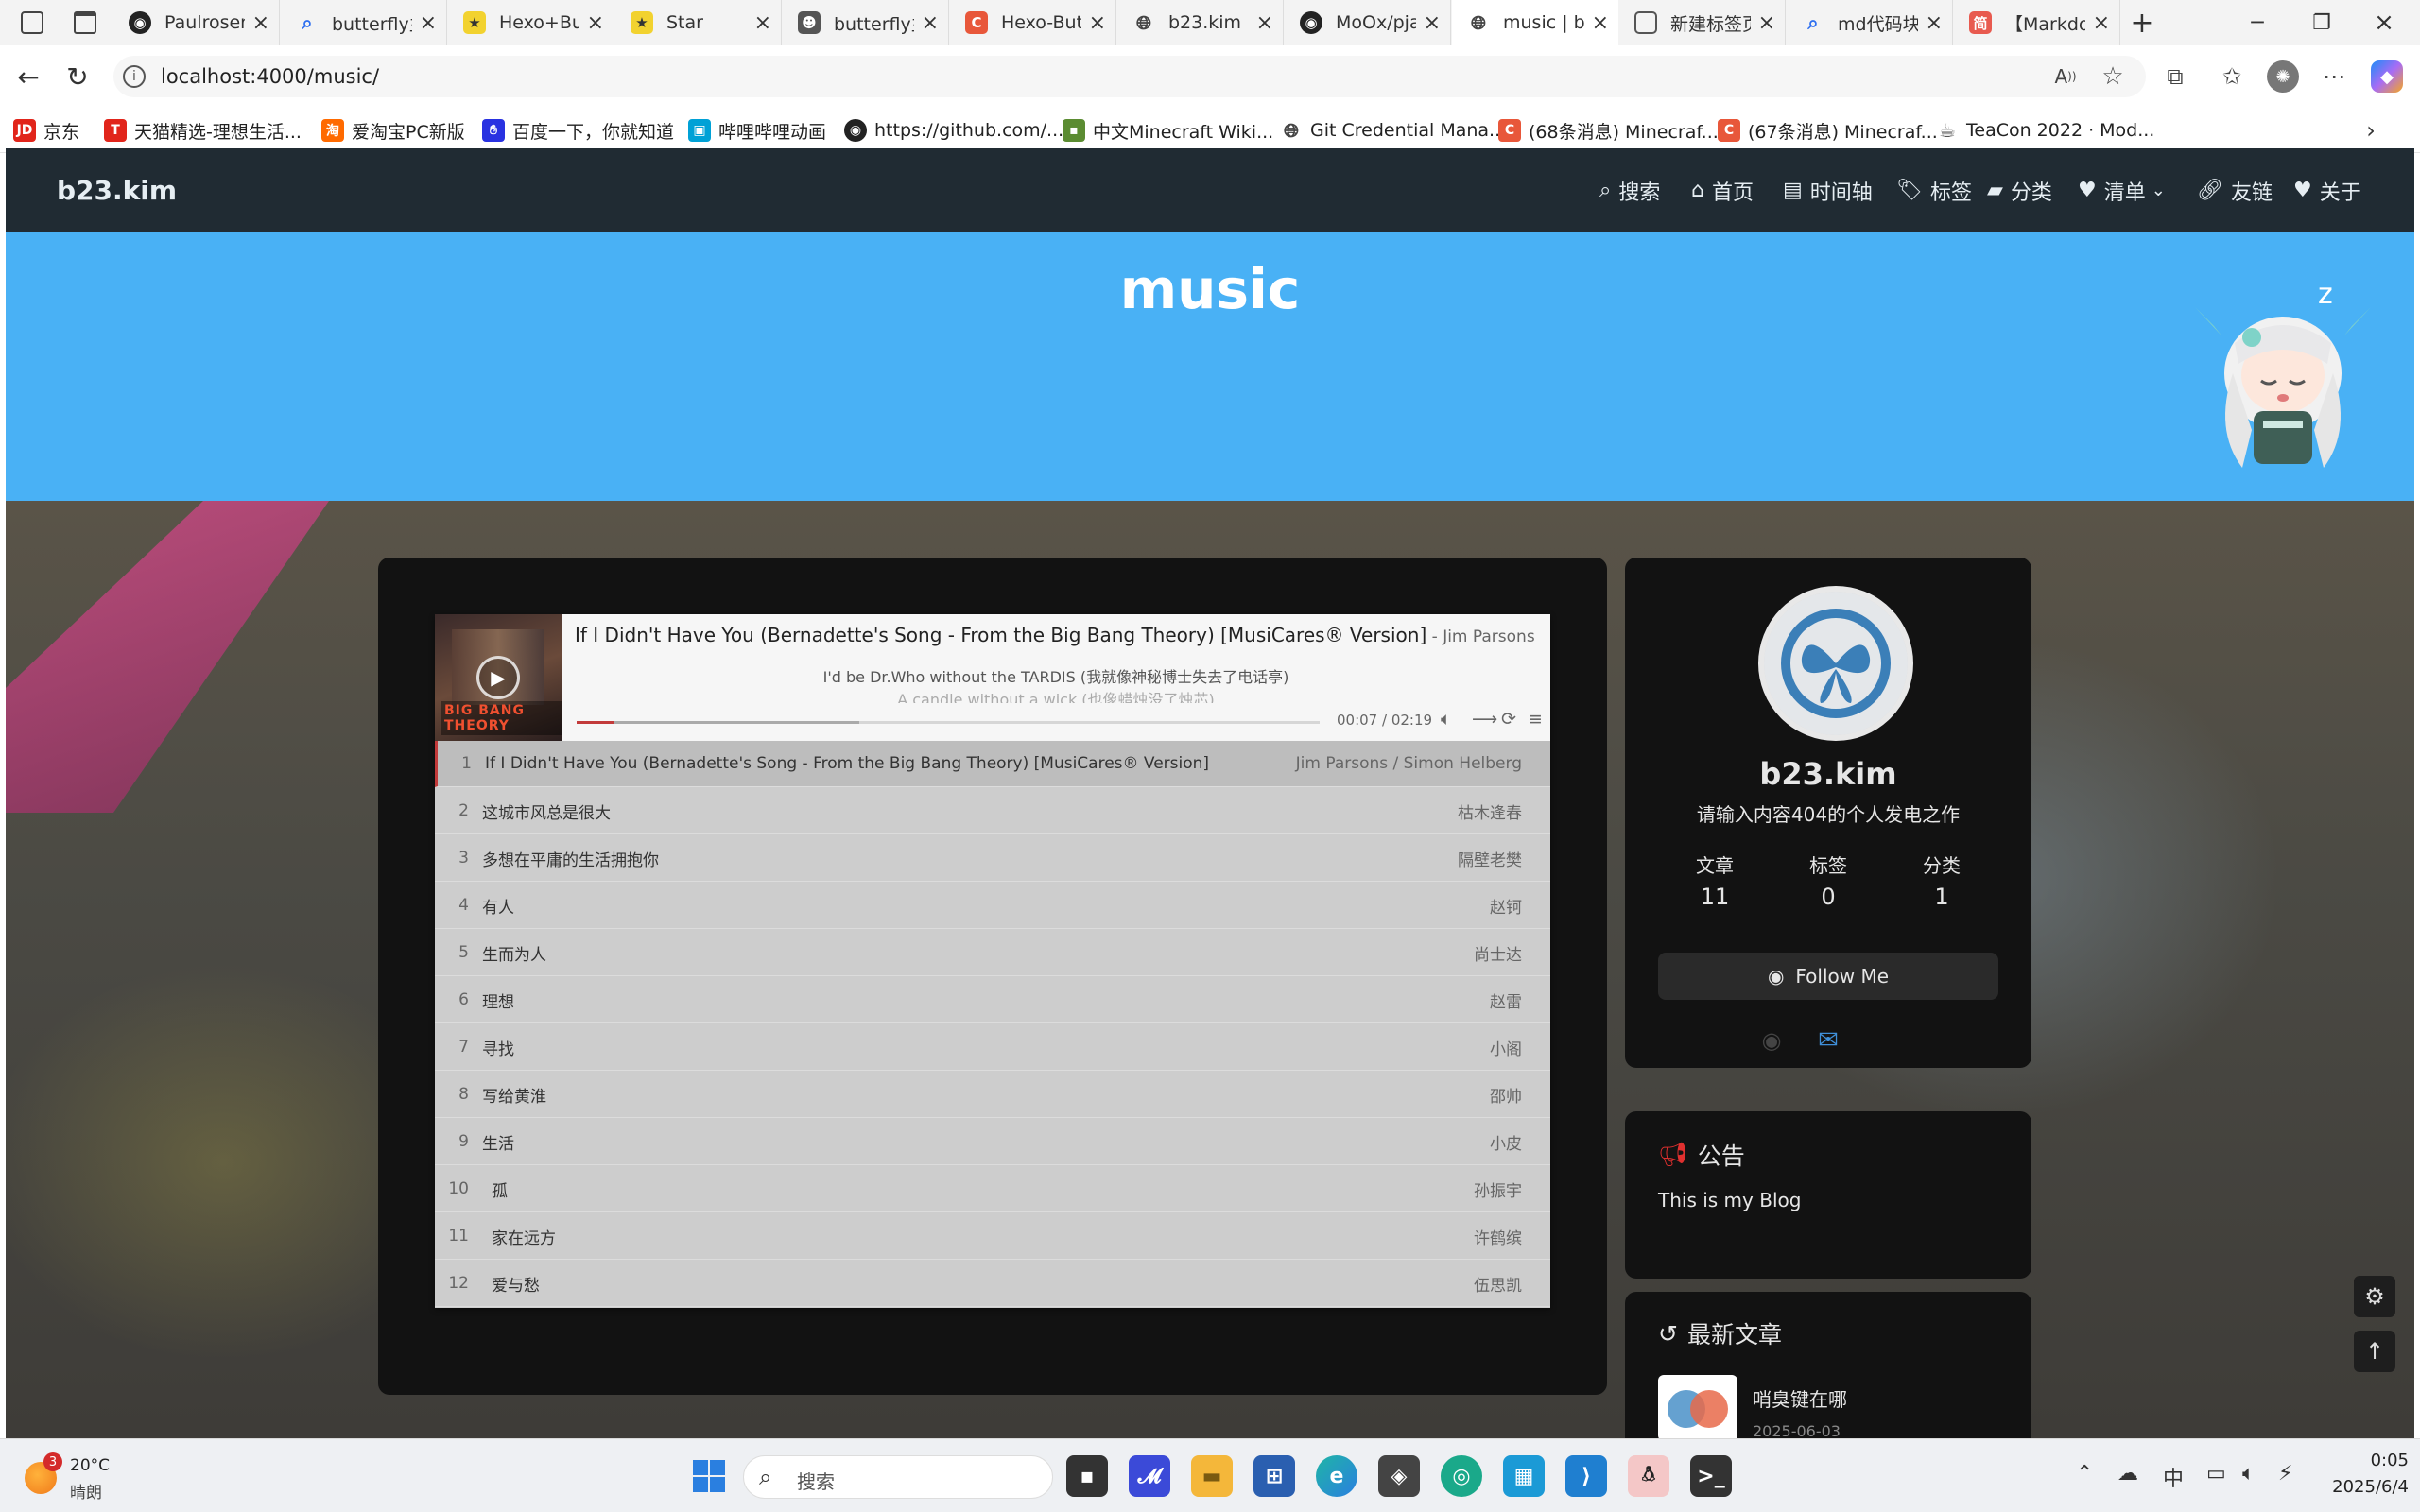  I want to click on menu-item-links: 🔗︎ 友链, so click(2235, 190).